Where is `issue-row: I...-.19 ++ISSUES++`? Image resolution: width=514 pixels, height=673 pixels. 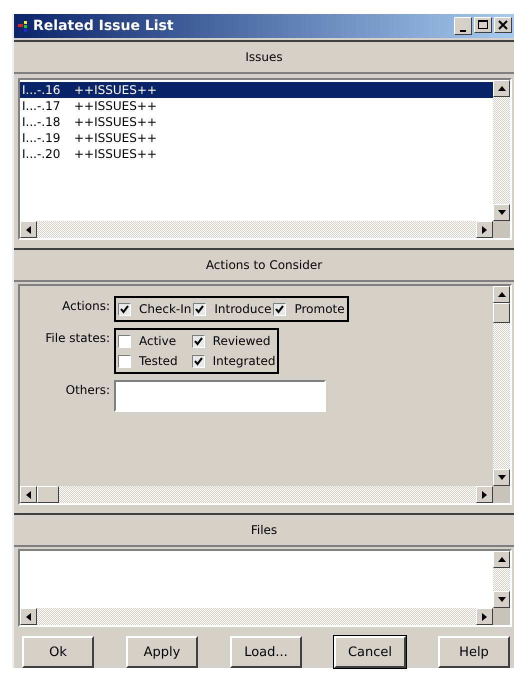
issue-row: I...-.19 ++ISSUES++ is located at coordinates (256, 138).